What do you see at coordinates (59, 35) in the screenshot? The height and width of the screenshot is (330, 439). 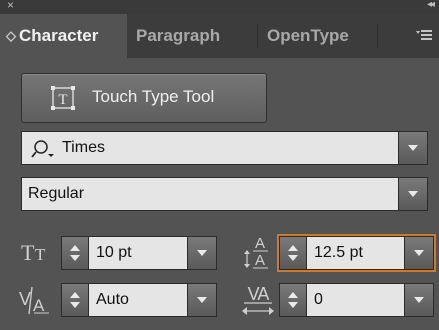 I see `tab-character-label: Character` at bounding box center [59, 35].